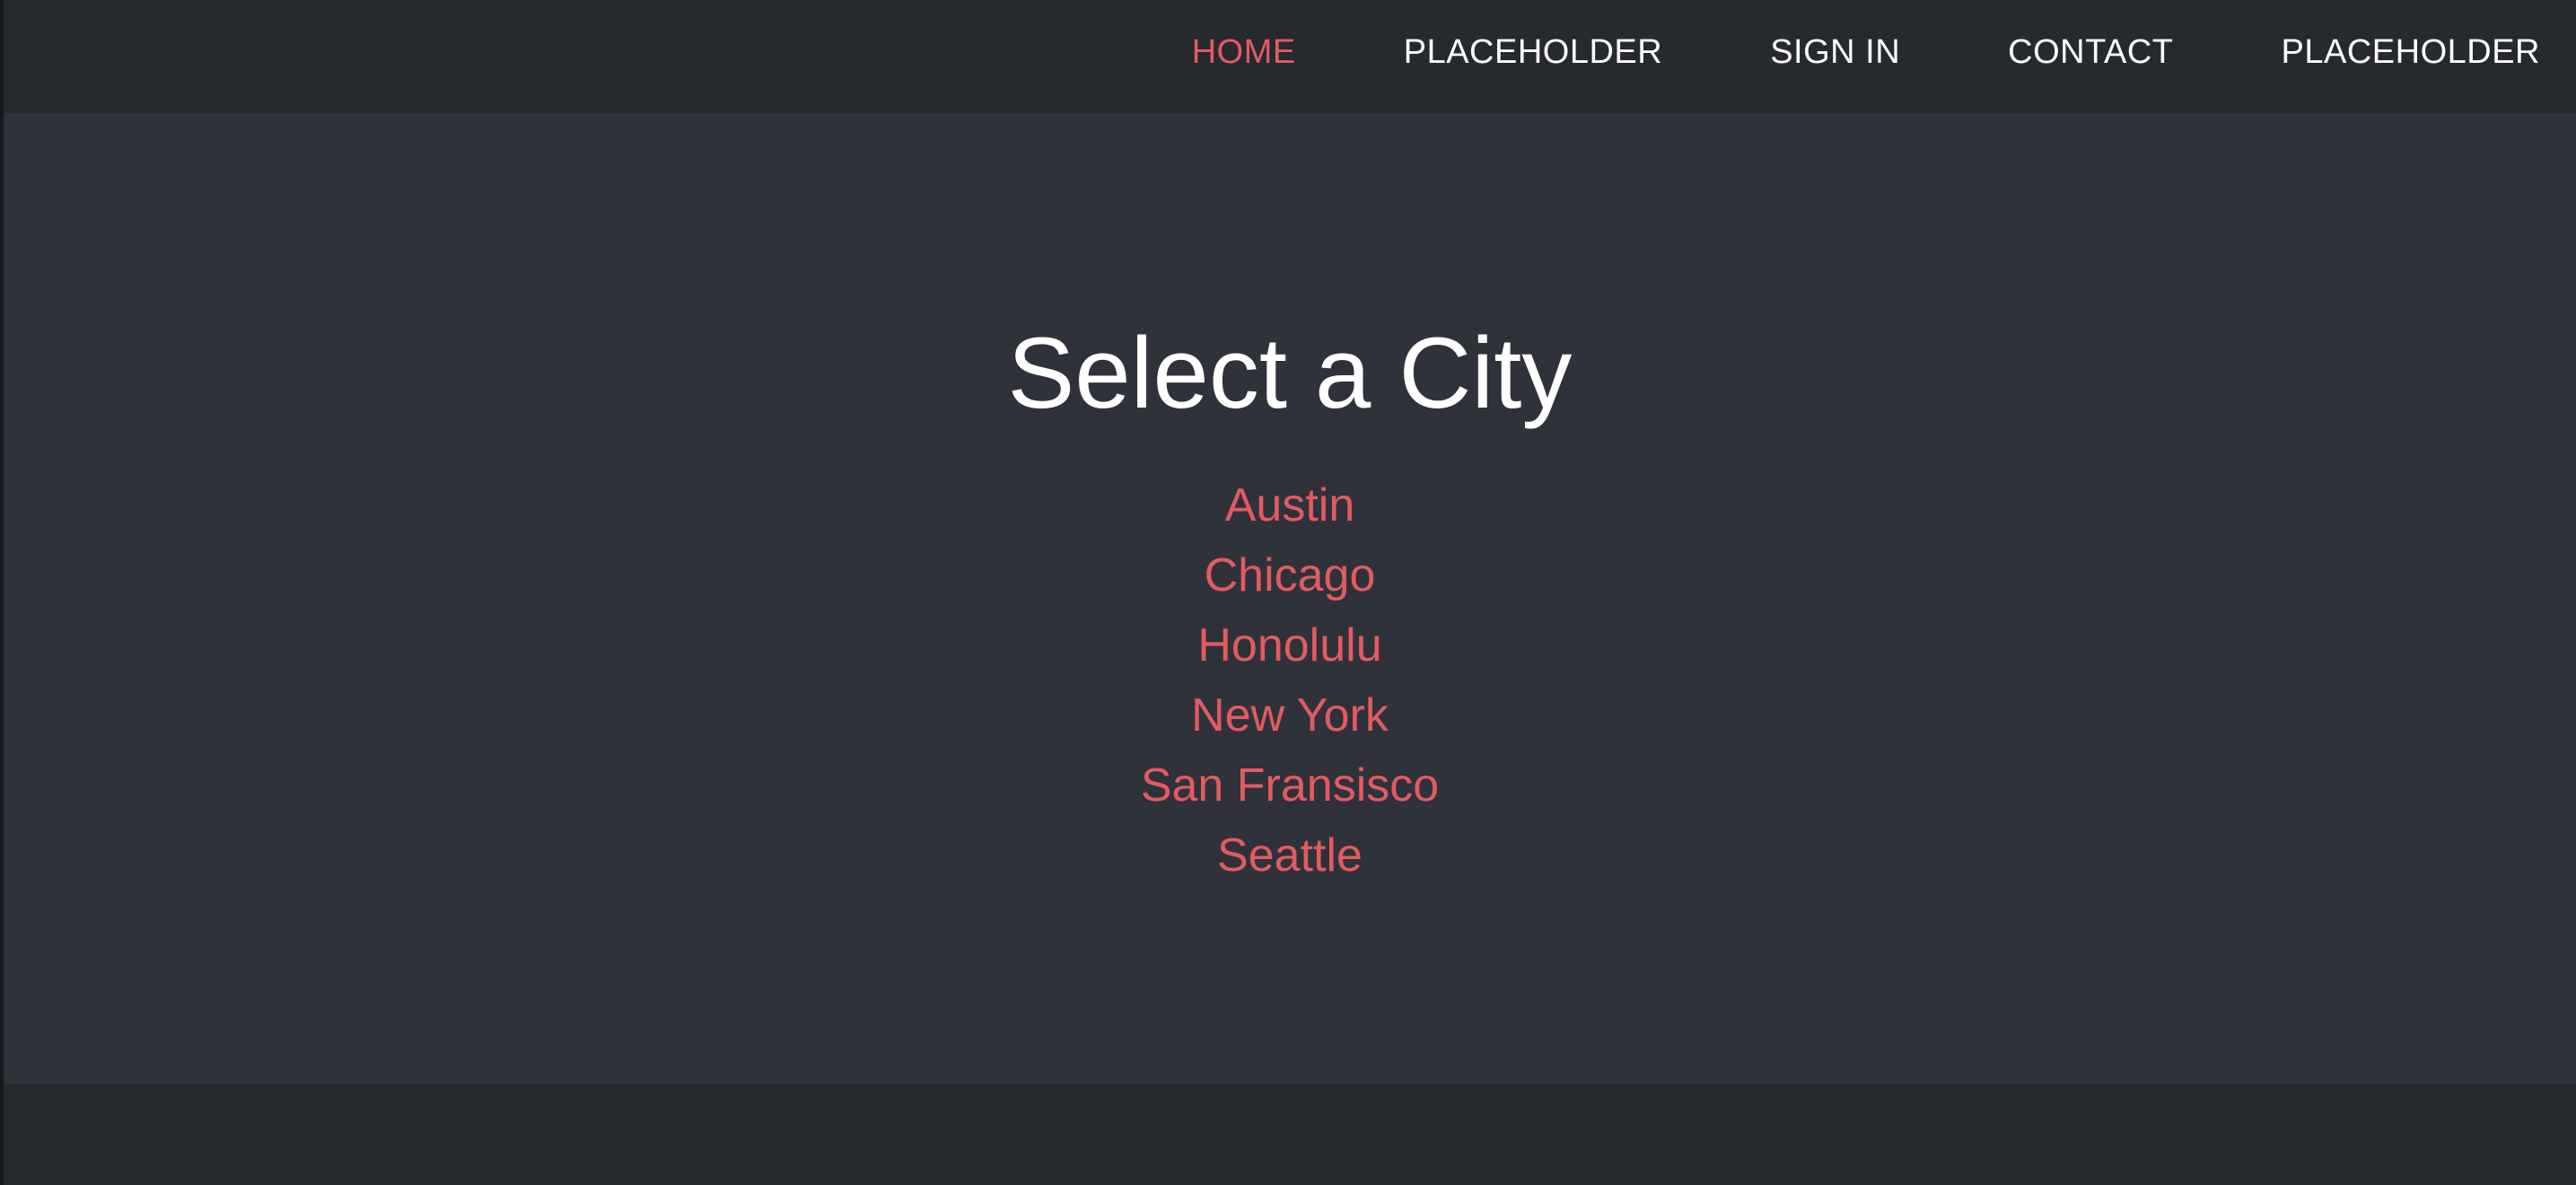 The image size is (2576, 1185). I want to click on city-link-honolulu: Honolulu, so click(1290, 645).